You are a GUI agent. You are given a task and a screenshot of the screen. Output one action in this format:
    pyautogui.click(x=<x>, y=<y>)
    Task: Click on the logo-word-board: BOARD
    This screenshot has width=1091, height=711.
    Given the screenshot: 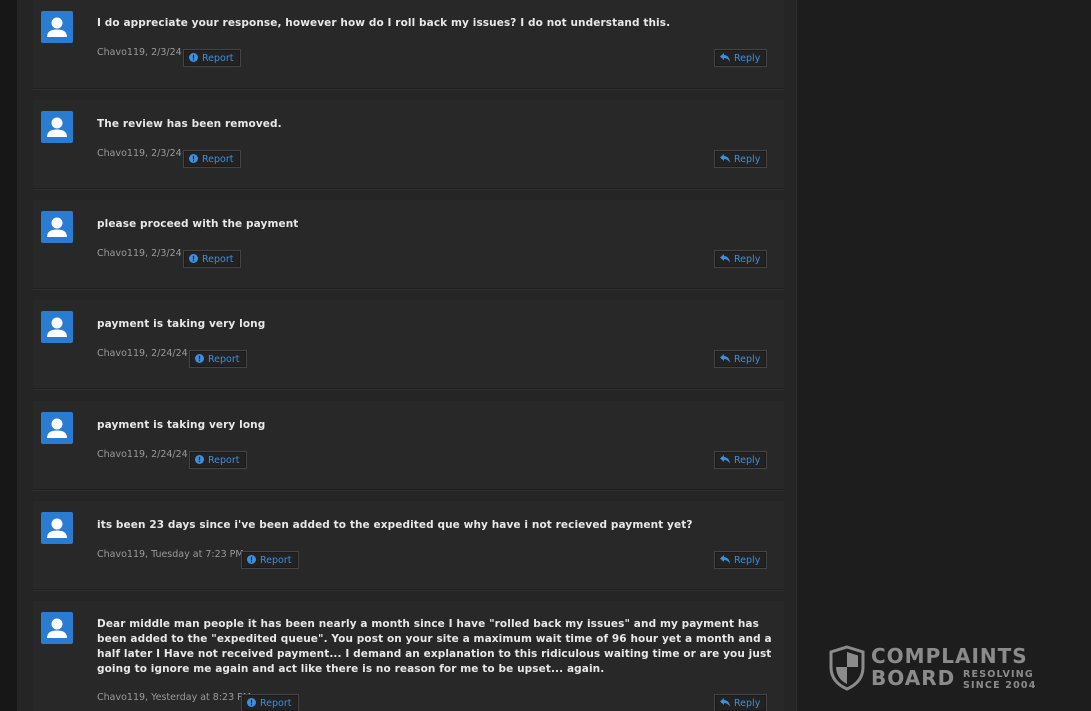 What is the action you would take?
    pyautogui.click(x=913, y=678)
    